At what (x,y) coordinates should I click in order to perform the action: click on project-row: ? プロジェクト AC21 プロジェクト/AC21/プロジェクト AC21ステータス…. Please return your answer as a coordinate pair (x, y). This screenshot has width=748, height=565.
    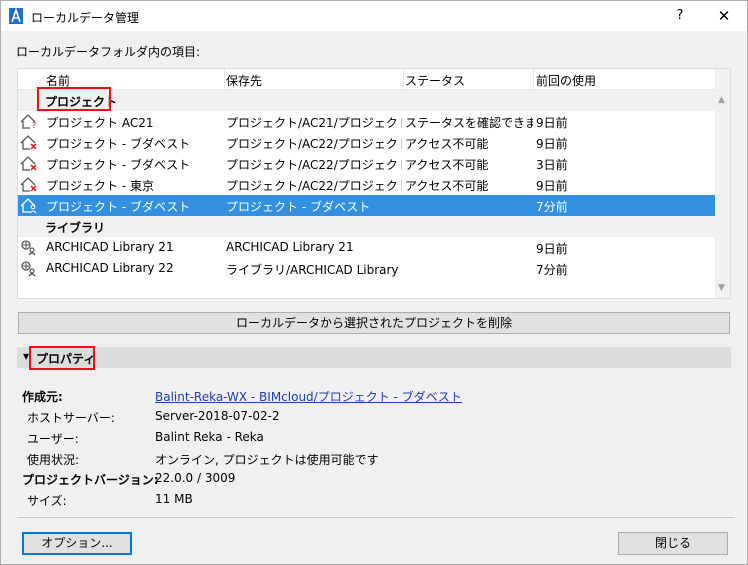
    Looking at the image, I should click on (366, 121).